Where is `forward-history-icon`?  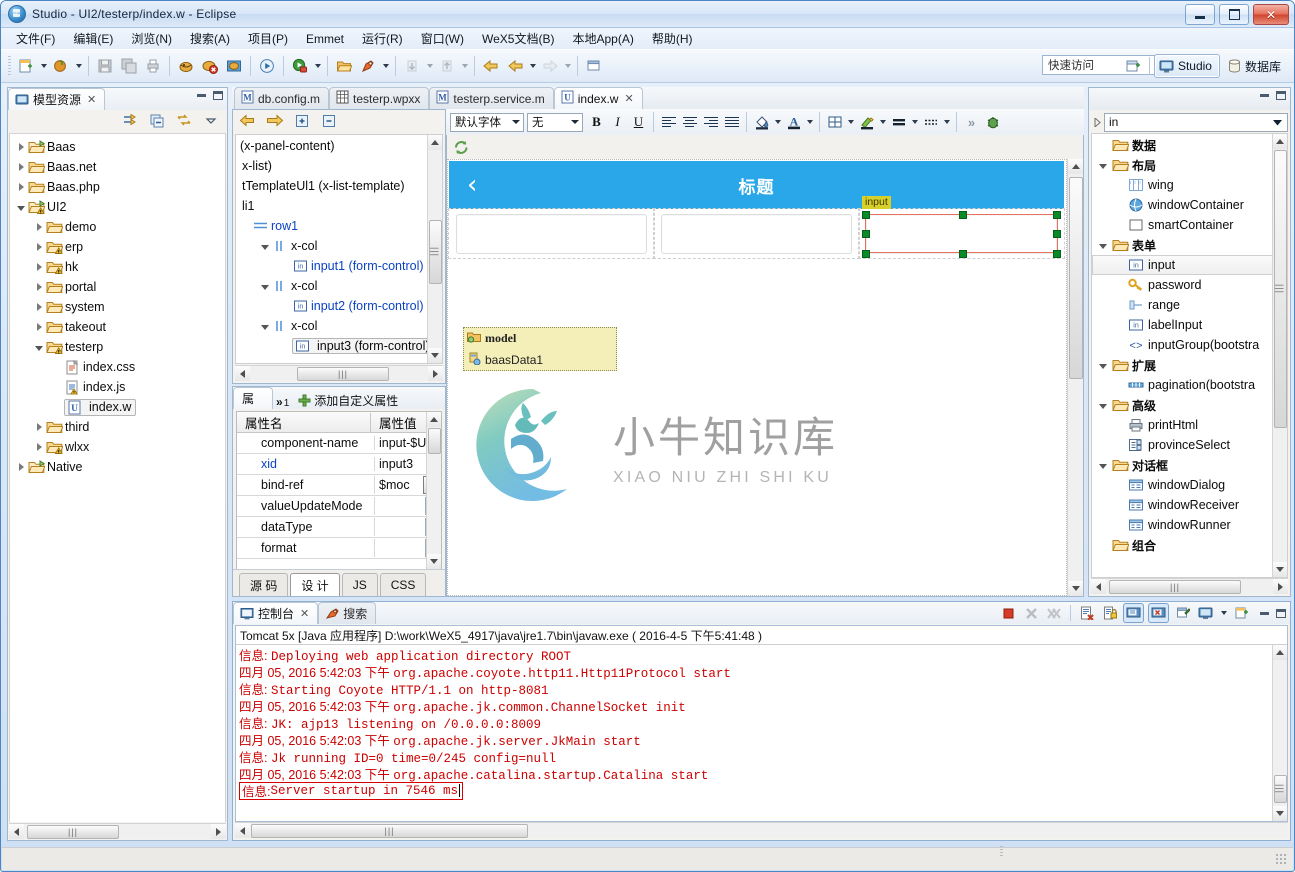 forward-history-icon is located at coordinates (515, 66).